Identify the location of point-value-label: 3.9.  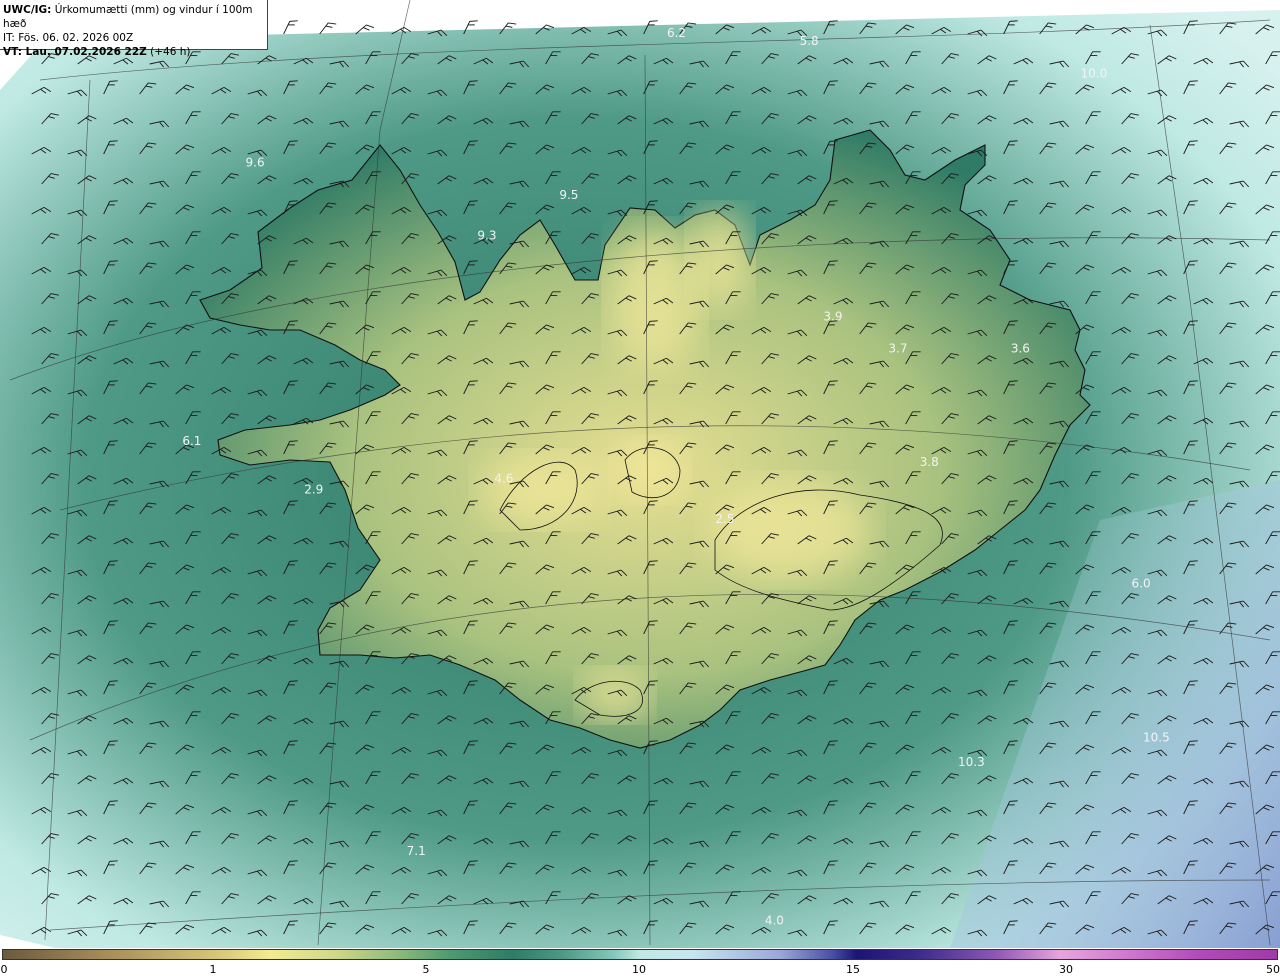
(832, 316).